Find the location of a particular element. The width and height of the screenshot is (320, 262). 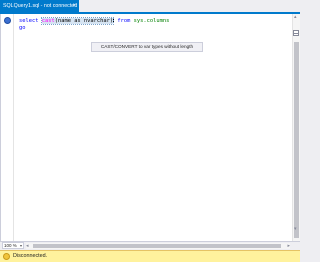

editor-gutter is located at coordinates (7, 127).